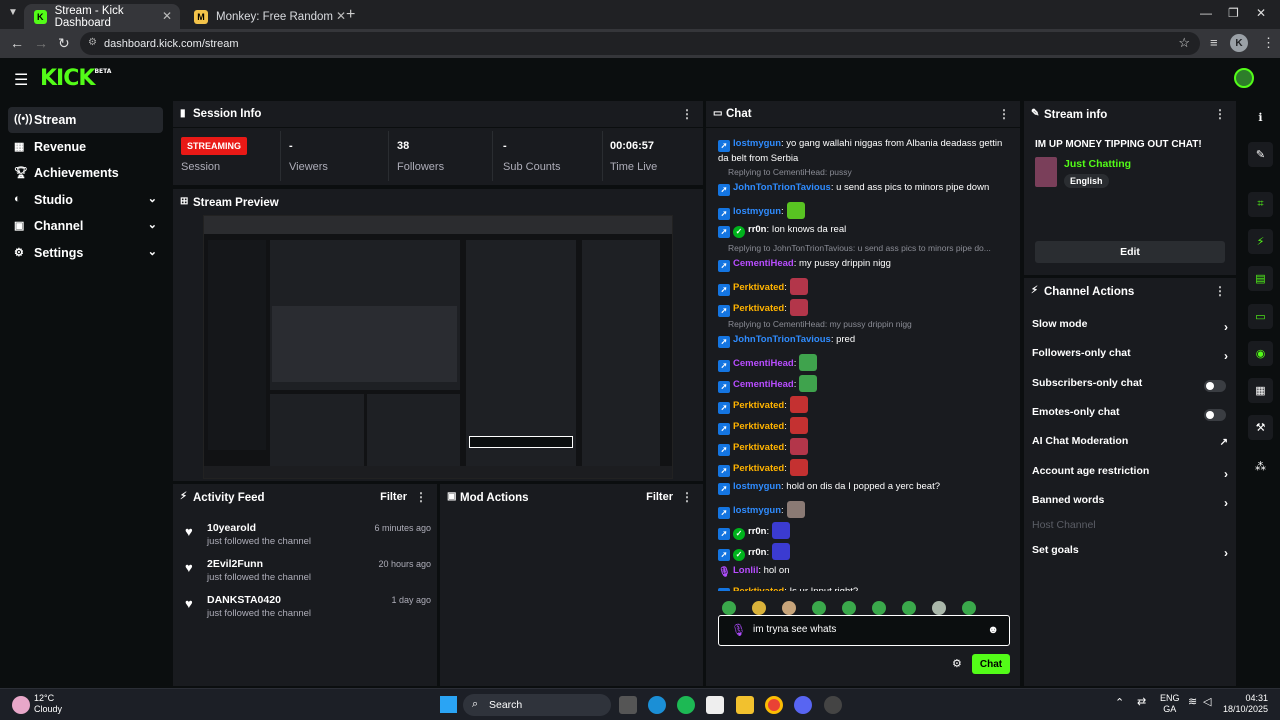  Describe the element at coordinates (1130, 445) in the screenshot. I see `ai-moderation-row: AI Chat Moderation ↗` at that location.